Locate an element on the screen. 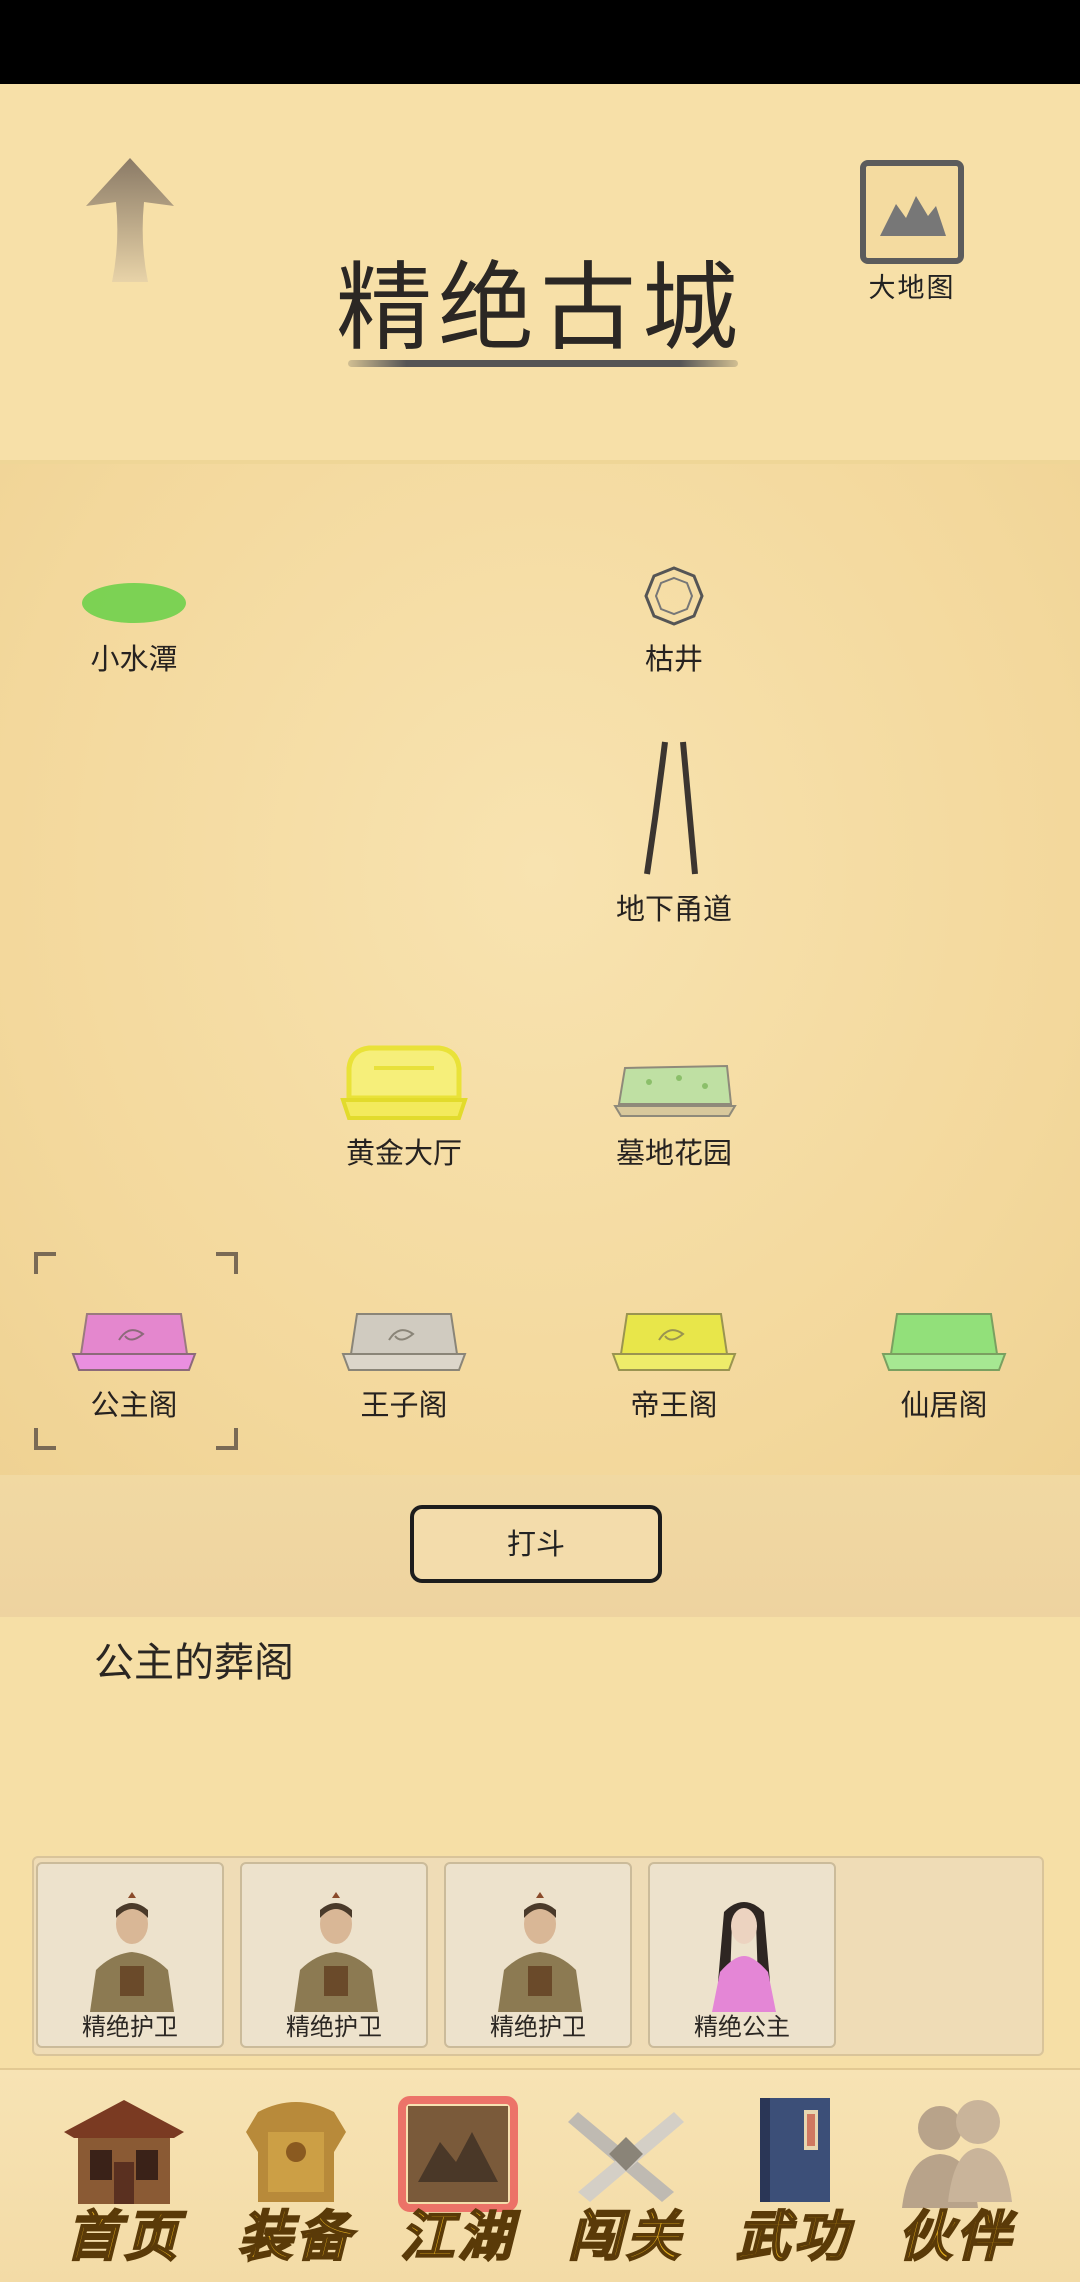  princess-portrait-icon is located at coordinates (744, 1957).